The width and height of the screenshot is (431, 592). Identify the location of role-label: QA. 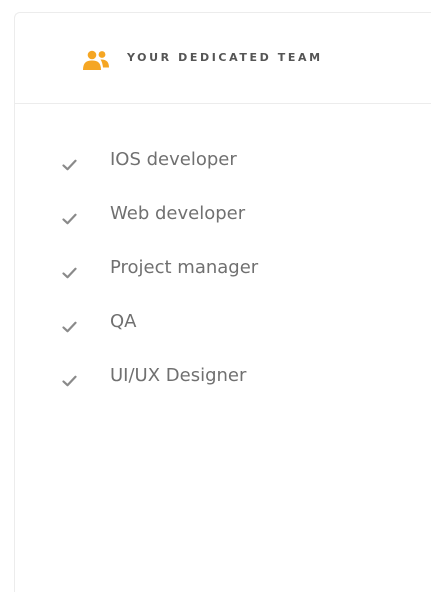
(123, 321).